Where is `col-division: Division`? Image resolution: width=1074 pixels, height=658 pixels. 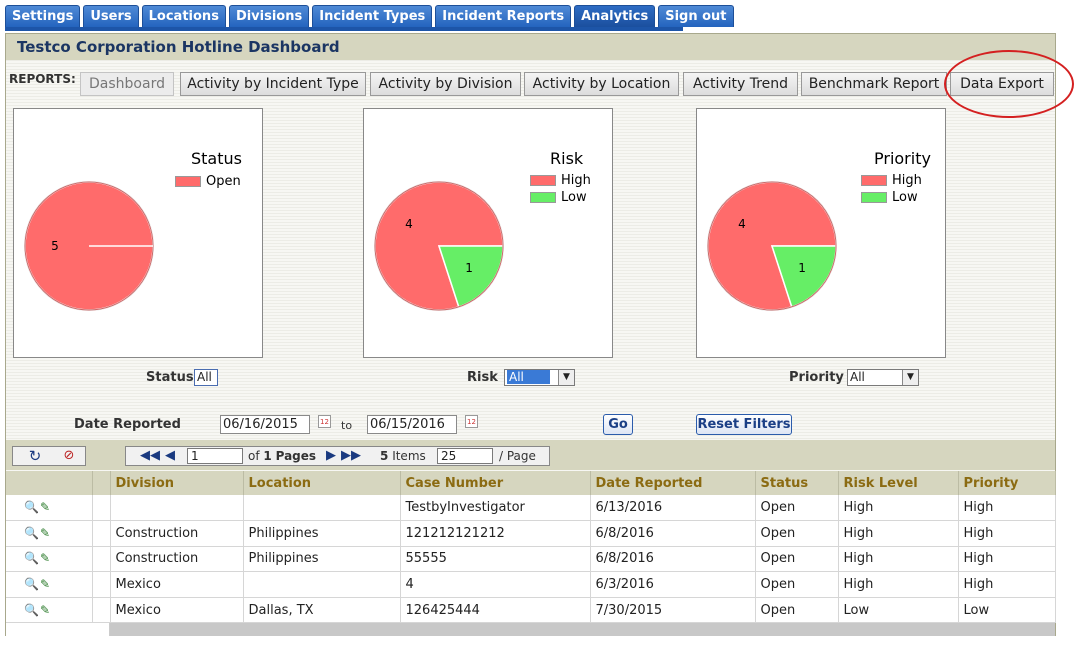
col-division: Division is located at coordinates (177, 483).